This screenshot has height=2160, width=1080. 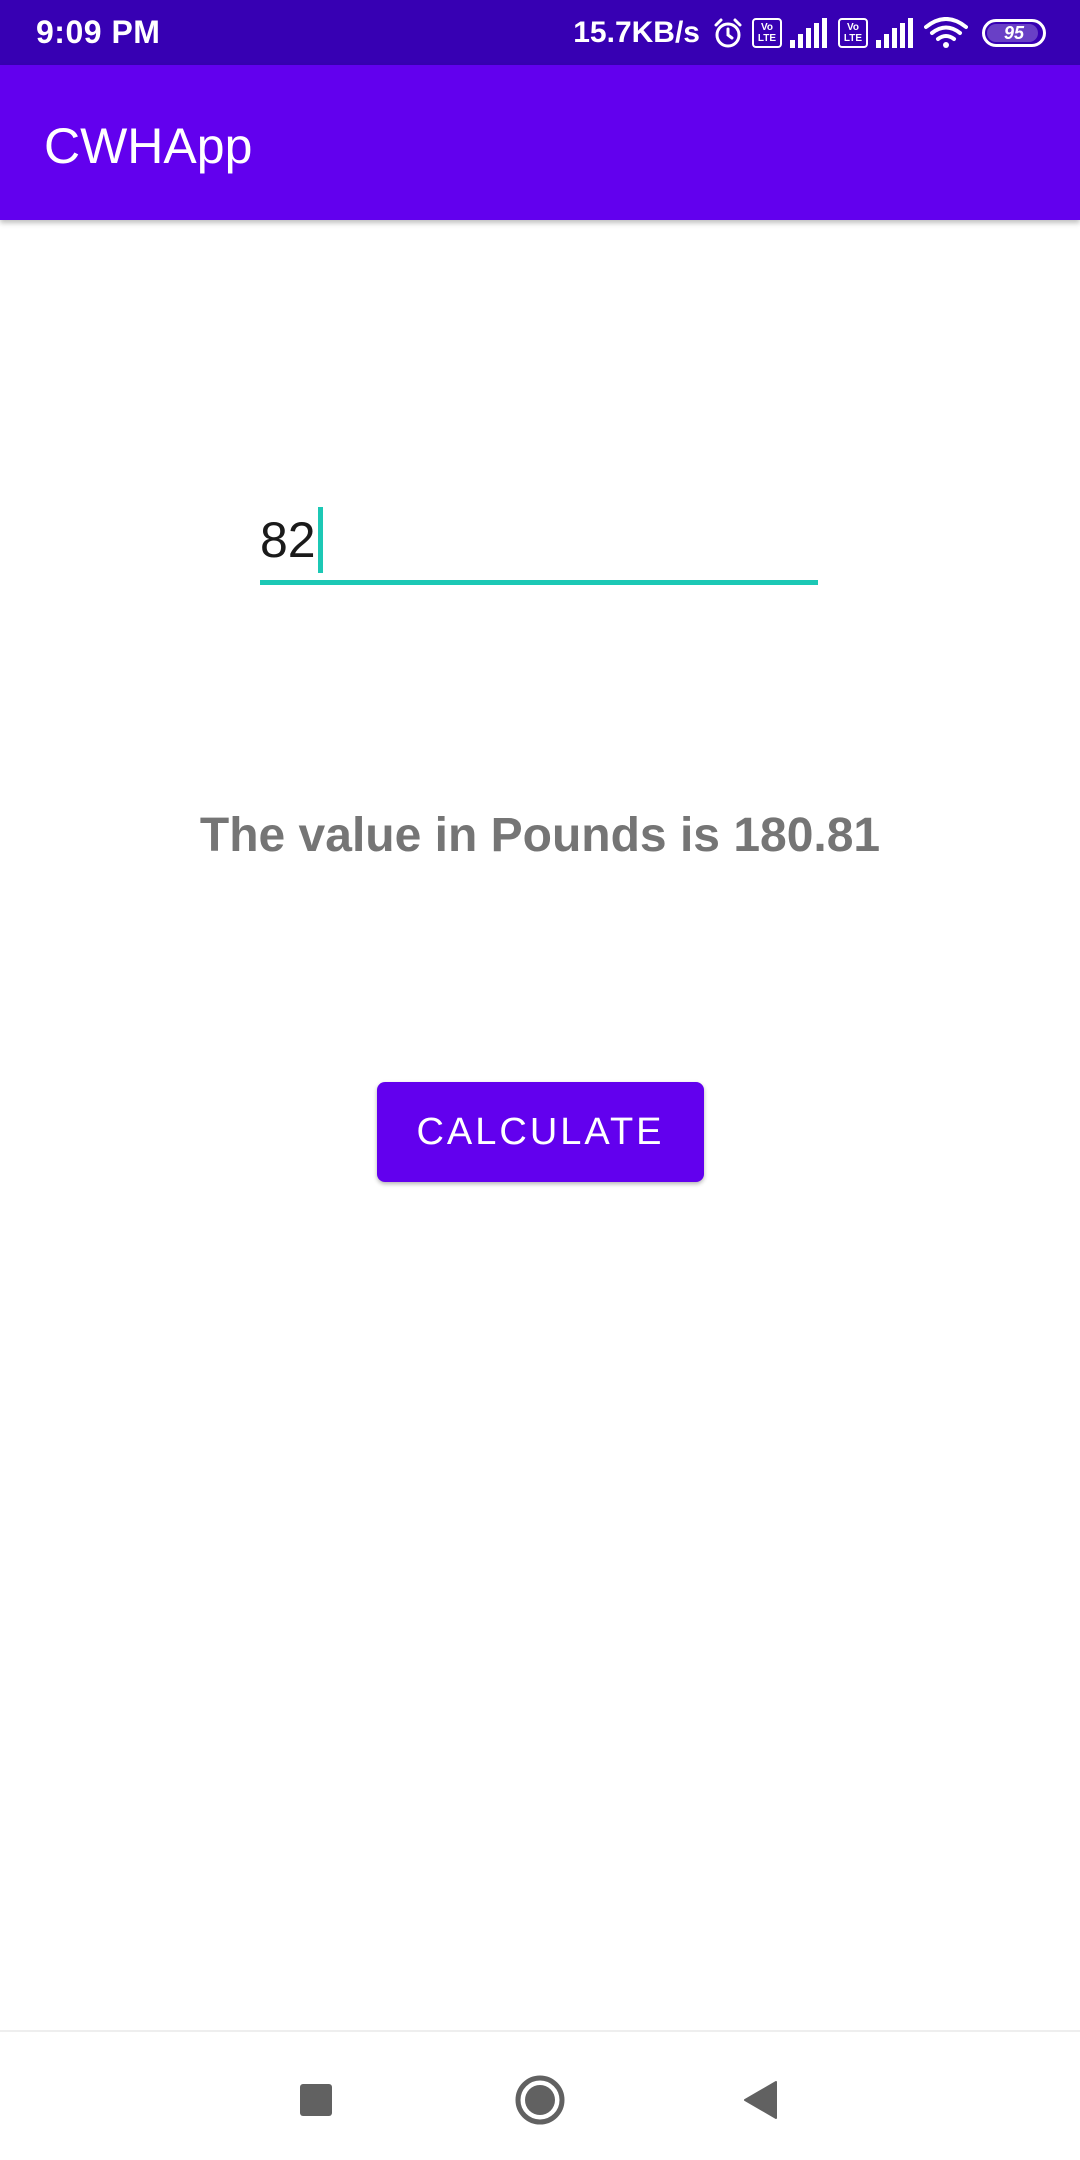 I want to click on home-circle-icon, so click(x=540, y=2100).